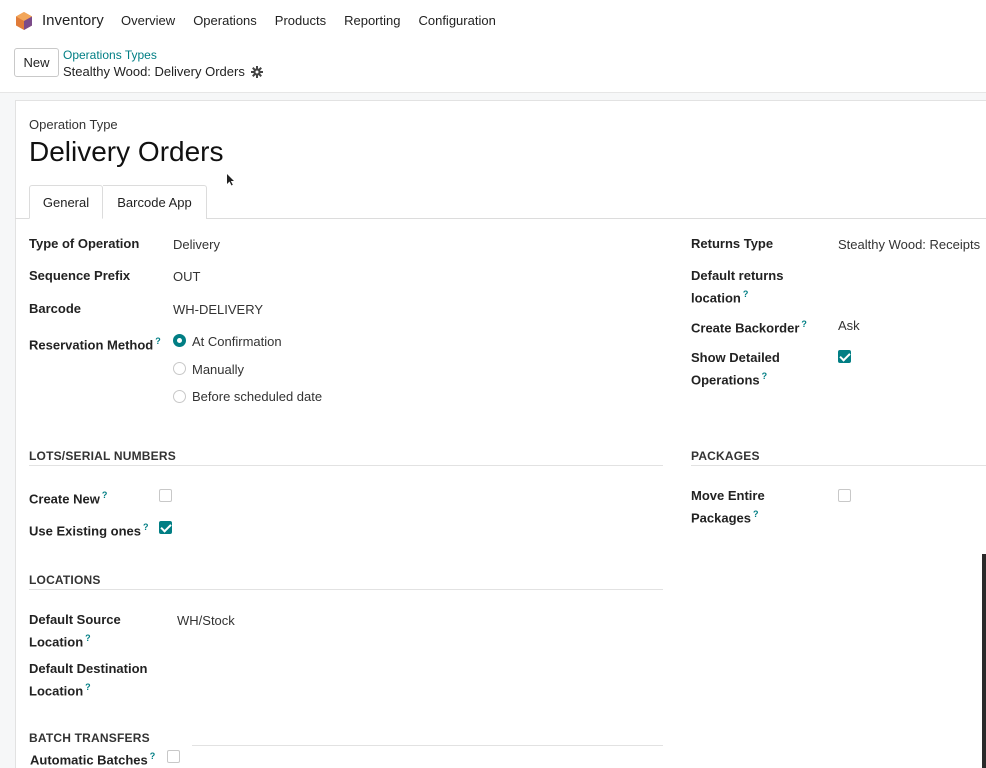  What do you see at coordinates (218, 309) in the screenshot?
I see `barcode-value: WH-DELIVERY` at bounding box center [218, 309].